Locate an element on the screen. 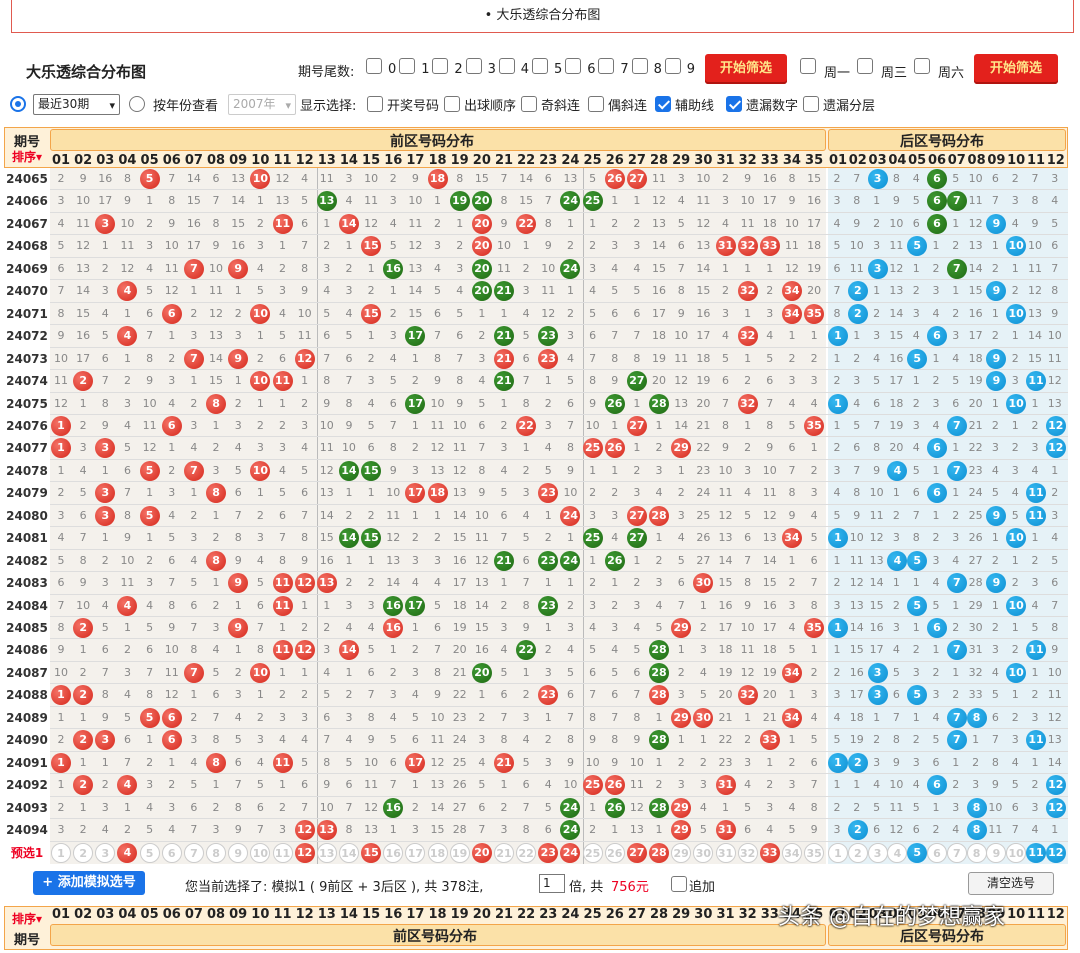  preselect-front-ball: 1 is located at coordinates (61, 852).